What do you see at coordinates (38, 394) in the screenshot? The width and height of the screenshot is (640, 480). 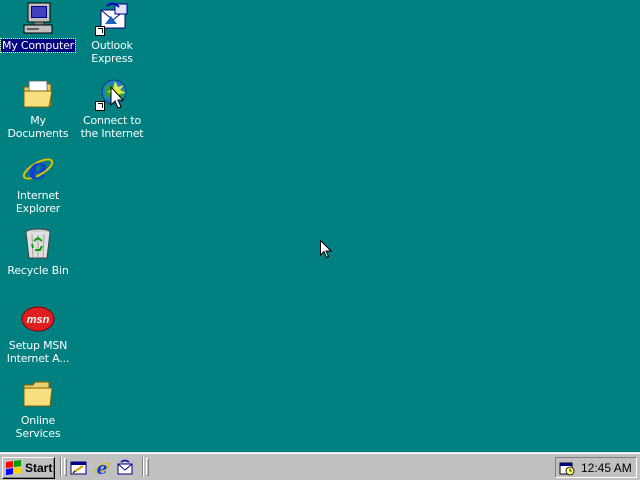 I see `folder-icon` at bounding box center [38, 394].